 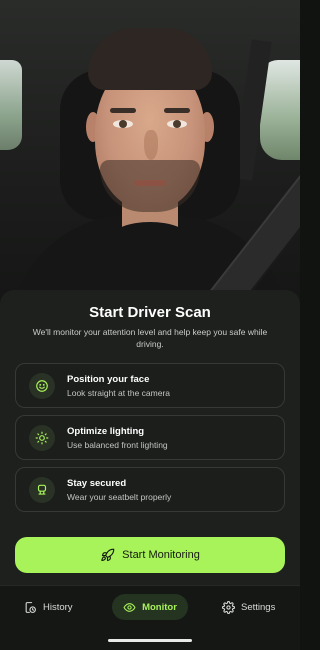 What do you see at coordinates (129, 607) in the screenshot?
I see `eye-icon` at bounding box center [129, 607].